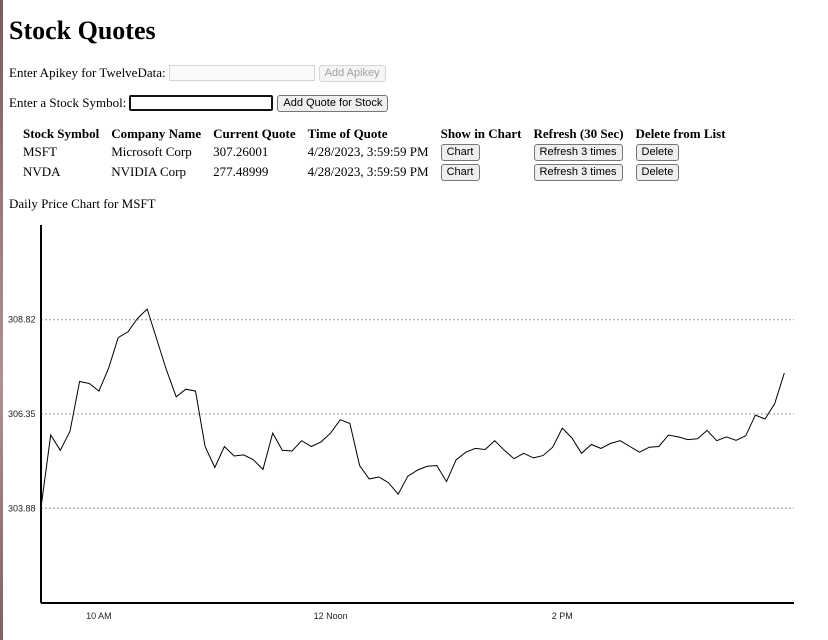  Describe the element at coordinates (241, 151) in the screenshot. I see `row-quote: 307.26001` at that location.